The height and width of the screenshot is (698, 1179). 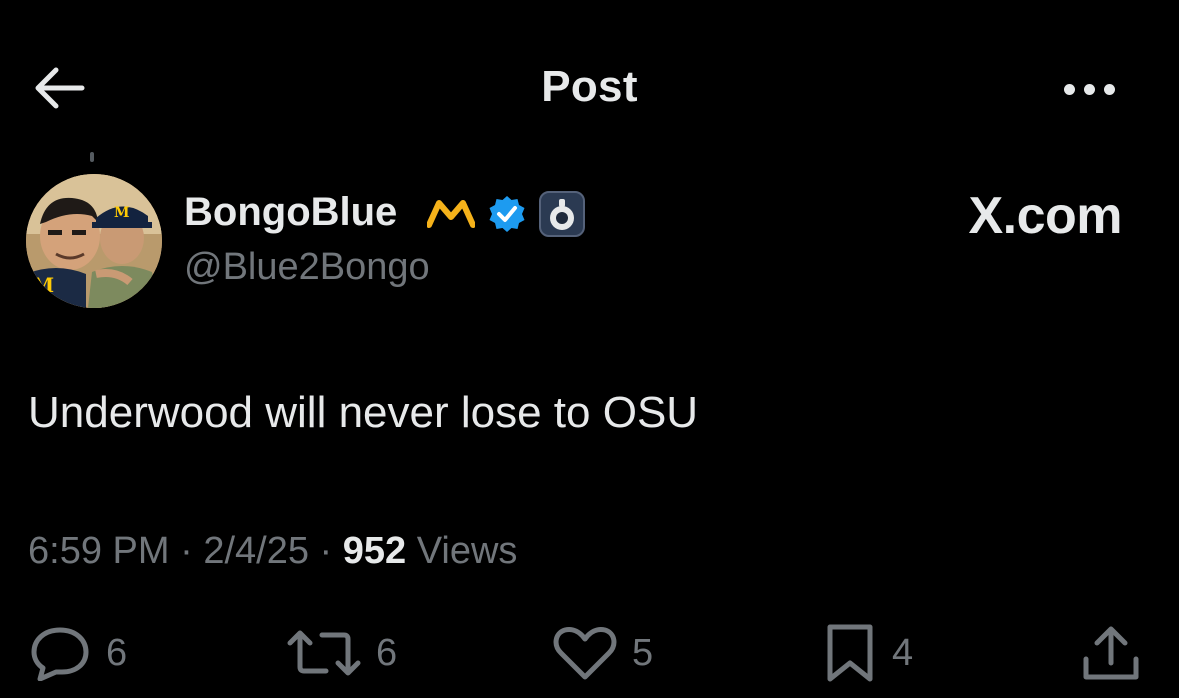 I want to click on reply-icon, so click(x=60, y=654).